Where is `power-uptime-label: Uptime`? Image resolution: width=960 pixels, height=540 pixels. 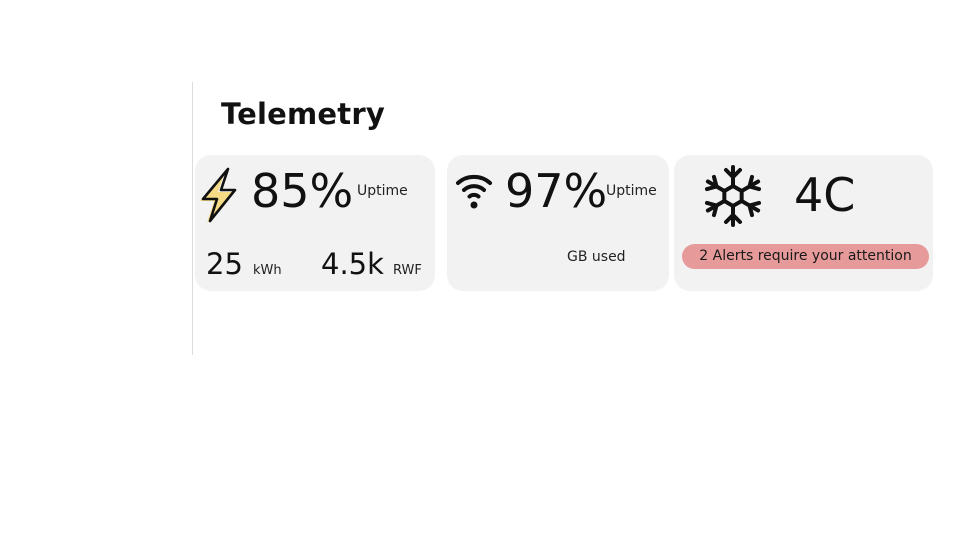
power-uptime-label: Uptime is located at coordinates (382, 191).